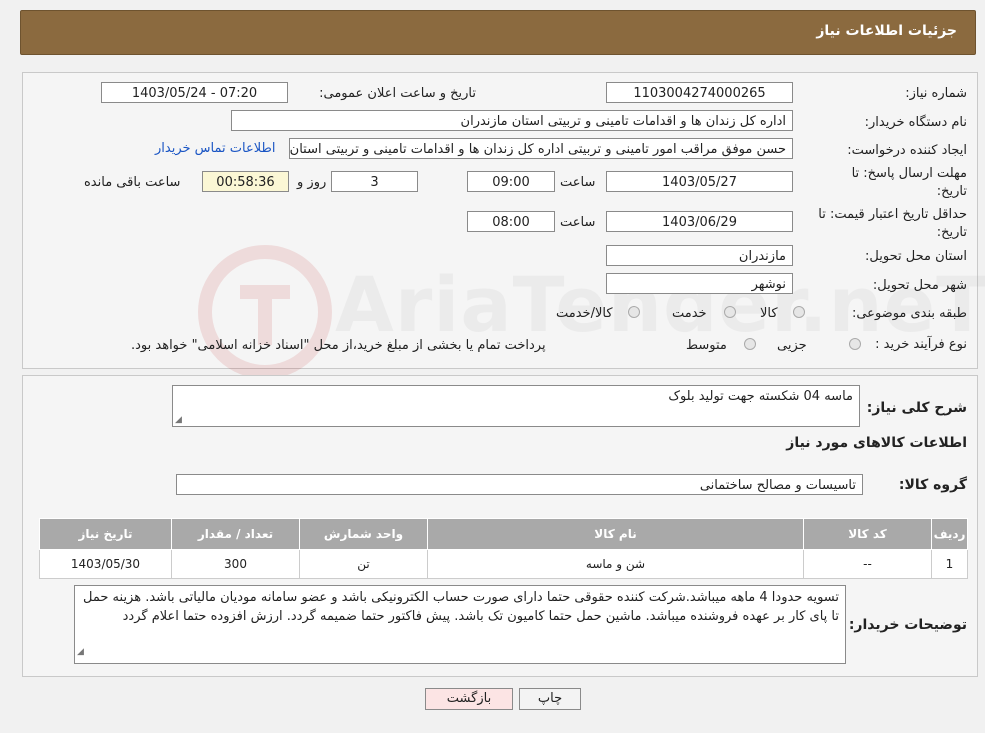 The width and height of the screenshot is (985, 733). Describe the element at coordinates (951, 232) in the screenshot. I see `validity-label-2: تاریخ:` at that location.